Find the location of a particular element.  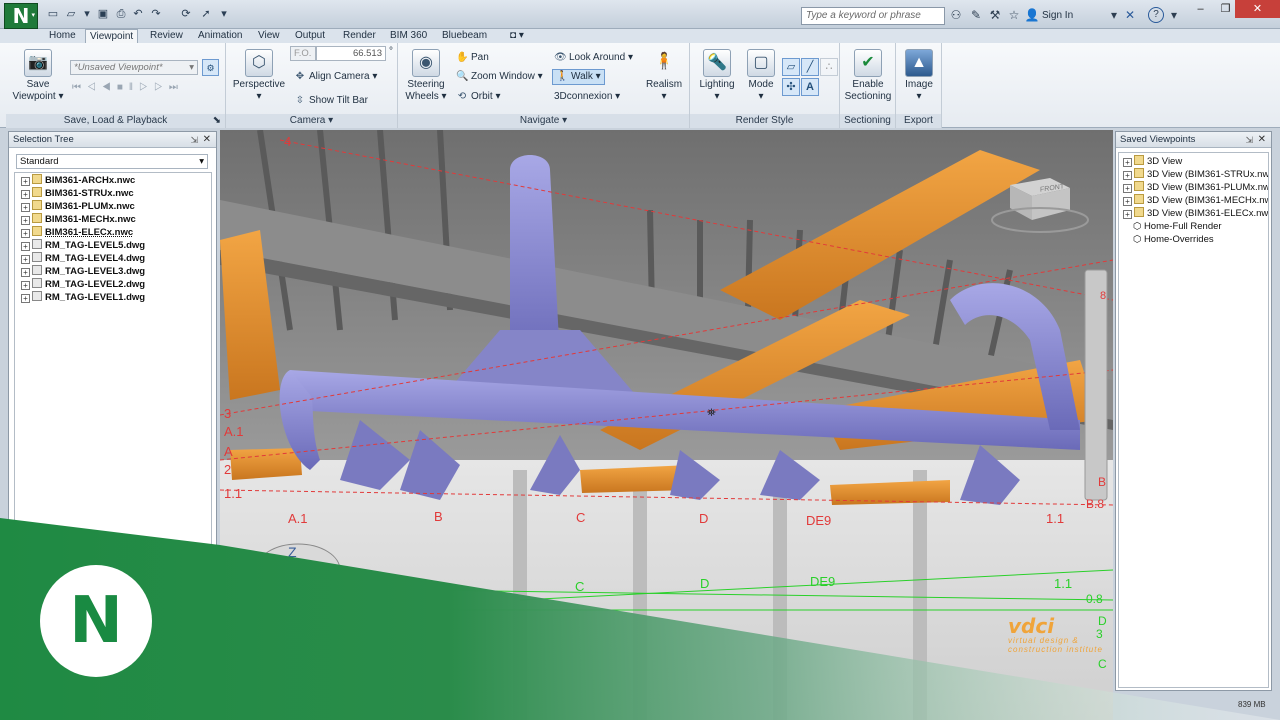

first-frame-icon: ⏮ is located at coordinates (79, 87).